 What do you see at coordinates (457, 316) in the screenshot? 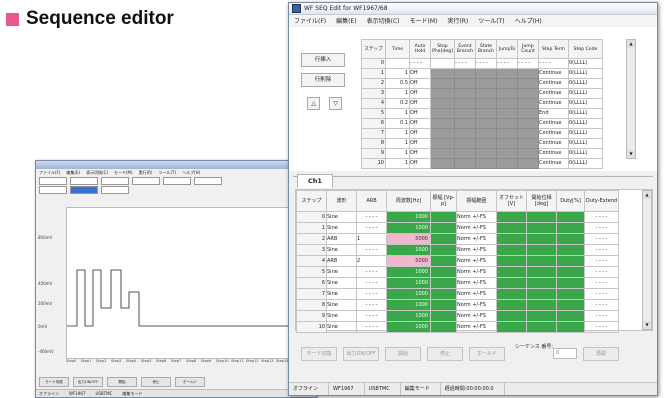
I see `channel-row: 9 Sine - - - -1000 Norm +/-FS - - - -` at bounding box center [457, 316].